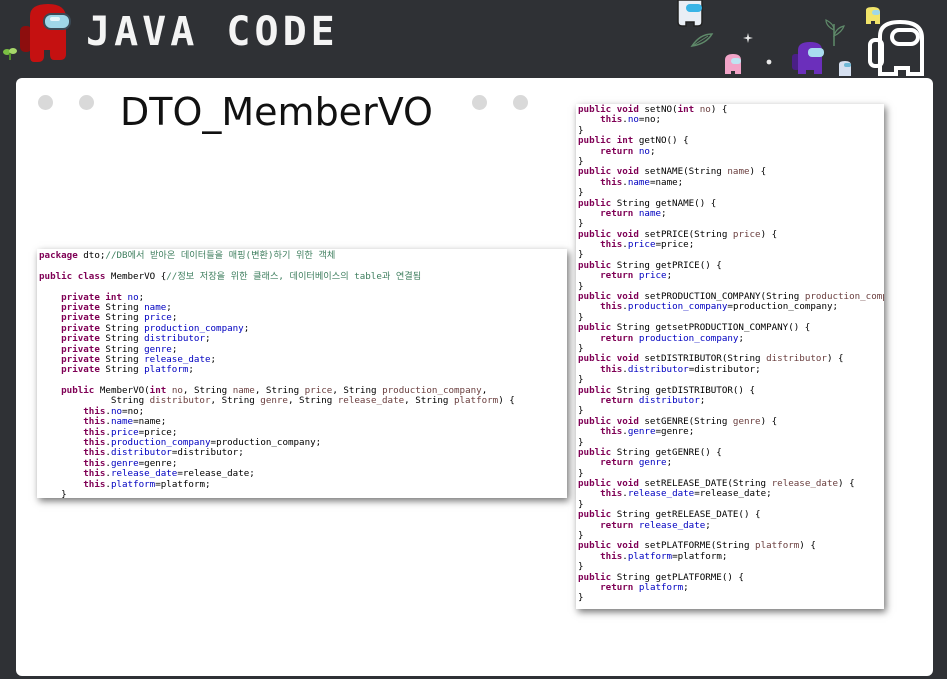 The width and height of the screenshot is (947, 679). What do you see at coordinates (731, 556) in the screenshot?
I see `code-line: this.platform=platform;` at bounding box center [731, 556].